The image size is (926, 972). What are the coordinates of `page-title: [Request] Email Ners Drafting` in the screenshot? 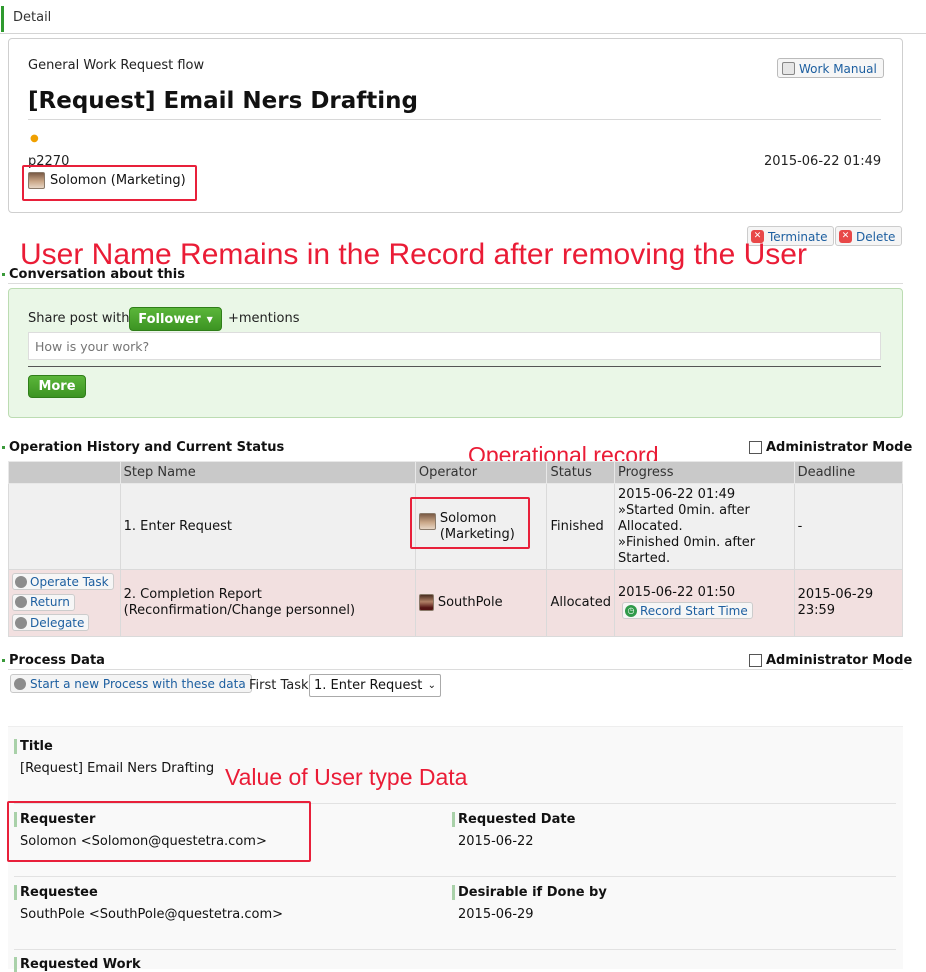 It's located at (223, 101).